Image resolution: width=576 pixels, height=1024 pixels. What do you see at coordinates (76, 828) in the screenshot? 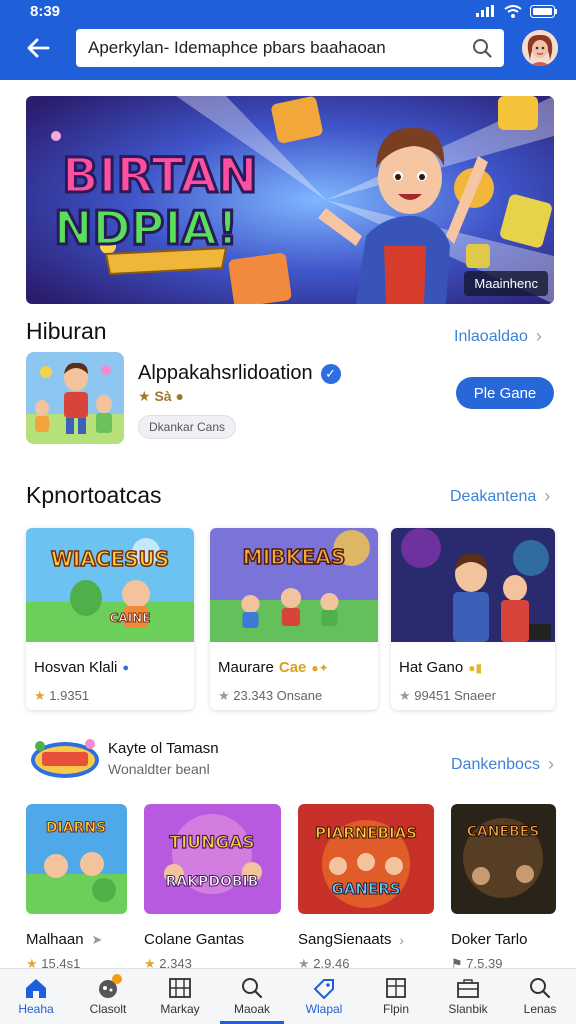
I see `card-art-title: DIARNS` at bounding box center [76, 828].